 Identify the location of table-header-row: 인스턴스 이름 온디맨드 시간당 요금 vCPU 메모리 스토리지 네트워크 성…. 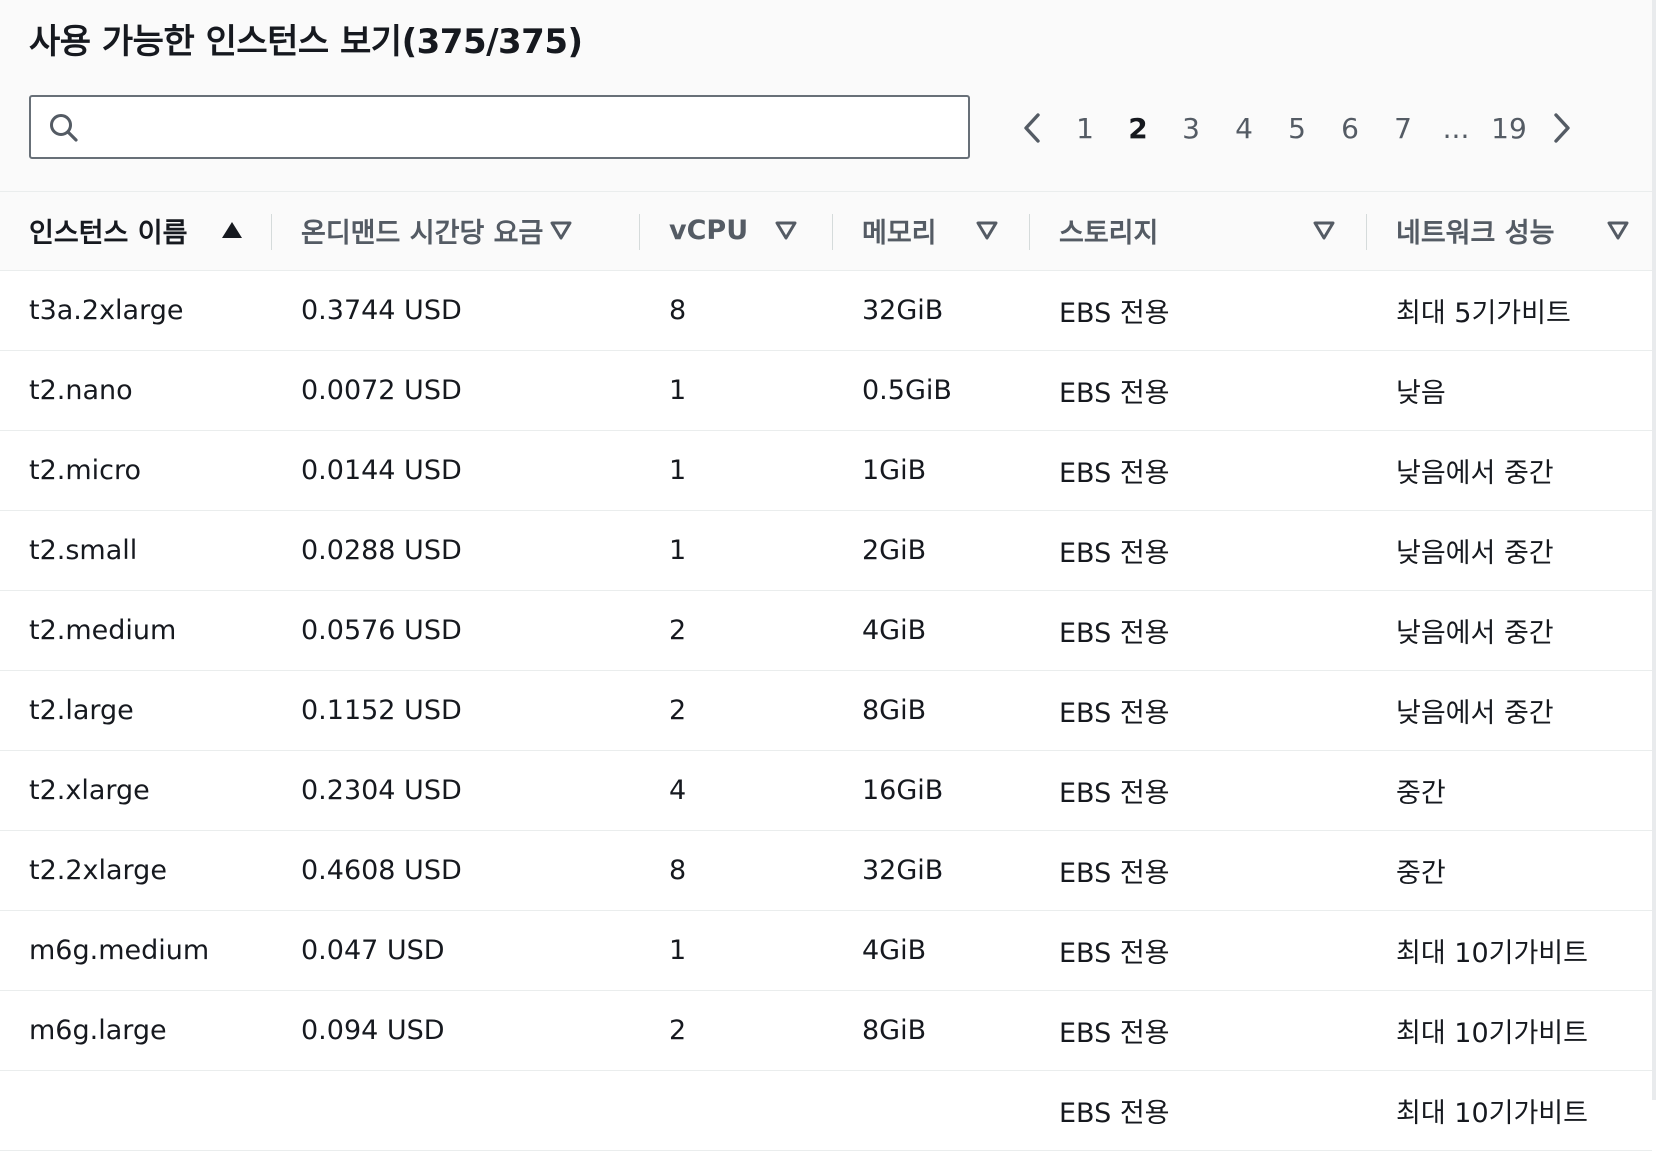
(826, 231).